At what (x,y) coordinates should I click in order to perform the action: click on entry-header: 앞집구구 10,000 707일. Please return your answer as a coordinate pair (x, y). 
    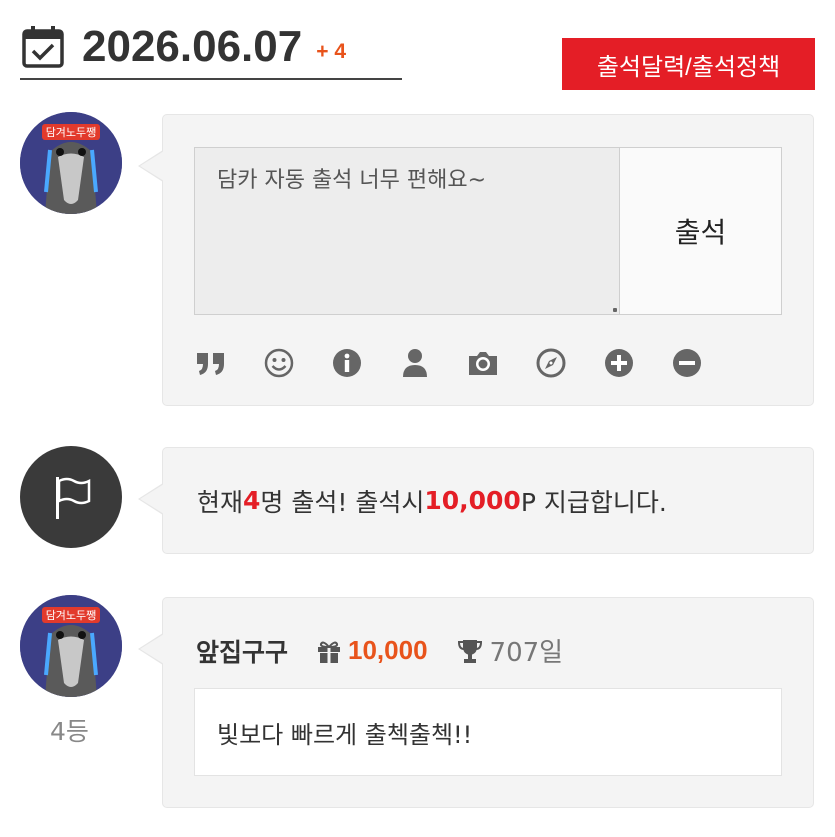
    Looking at the image, I should click on (379, 650).